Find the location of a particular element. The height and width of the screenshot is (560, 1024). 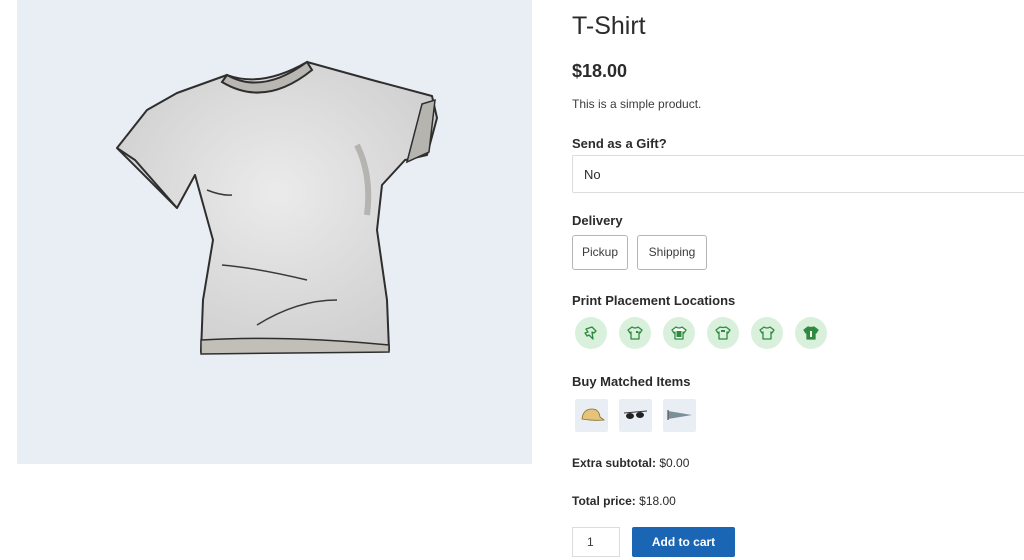

print-placement-label: Print Placement Locations is located at coordinates (654, 300).